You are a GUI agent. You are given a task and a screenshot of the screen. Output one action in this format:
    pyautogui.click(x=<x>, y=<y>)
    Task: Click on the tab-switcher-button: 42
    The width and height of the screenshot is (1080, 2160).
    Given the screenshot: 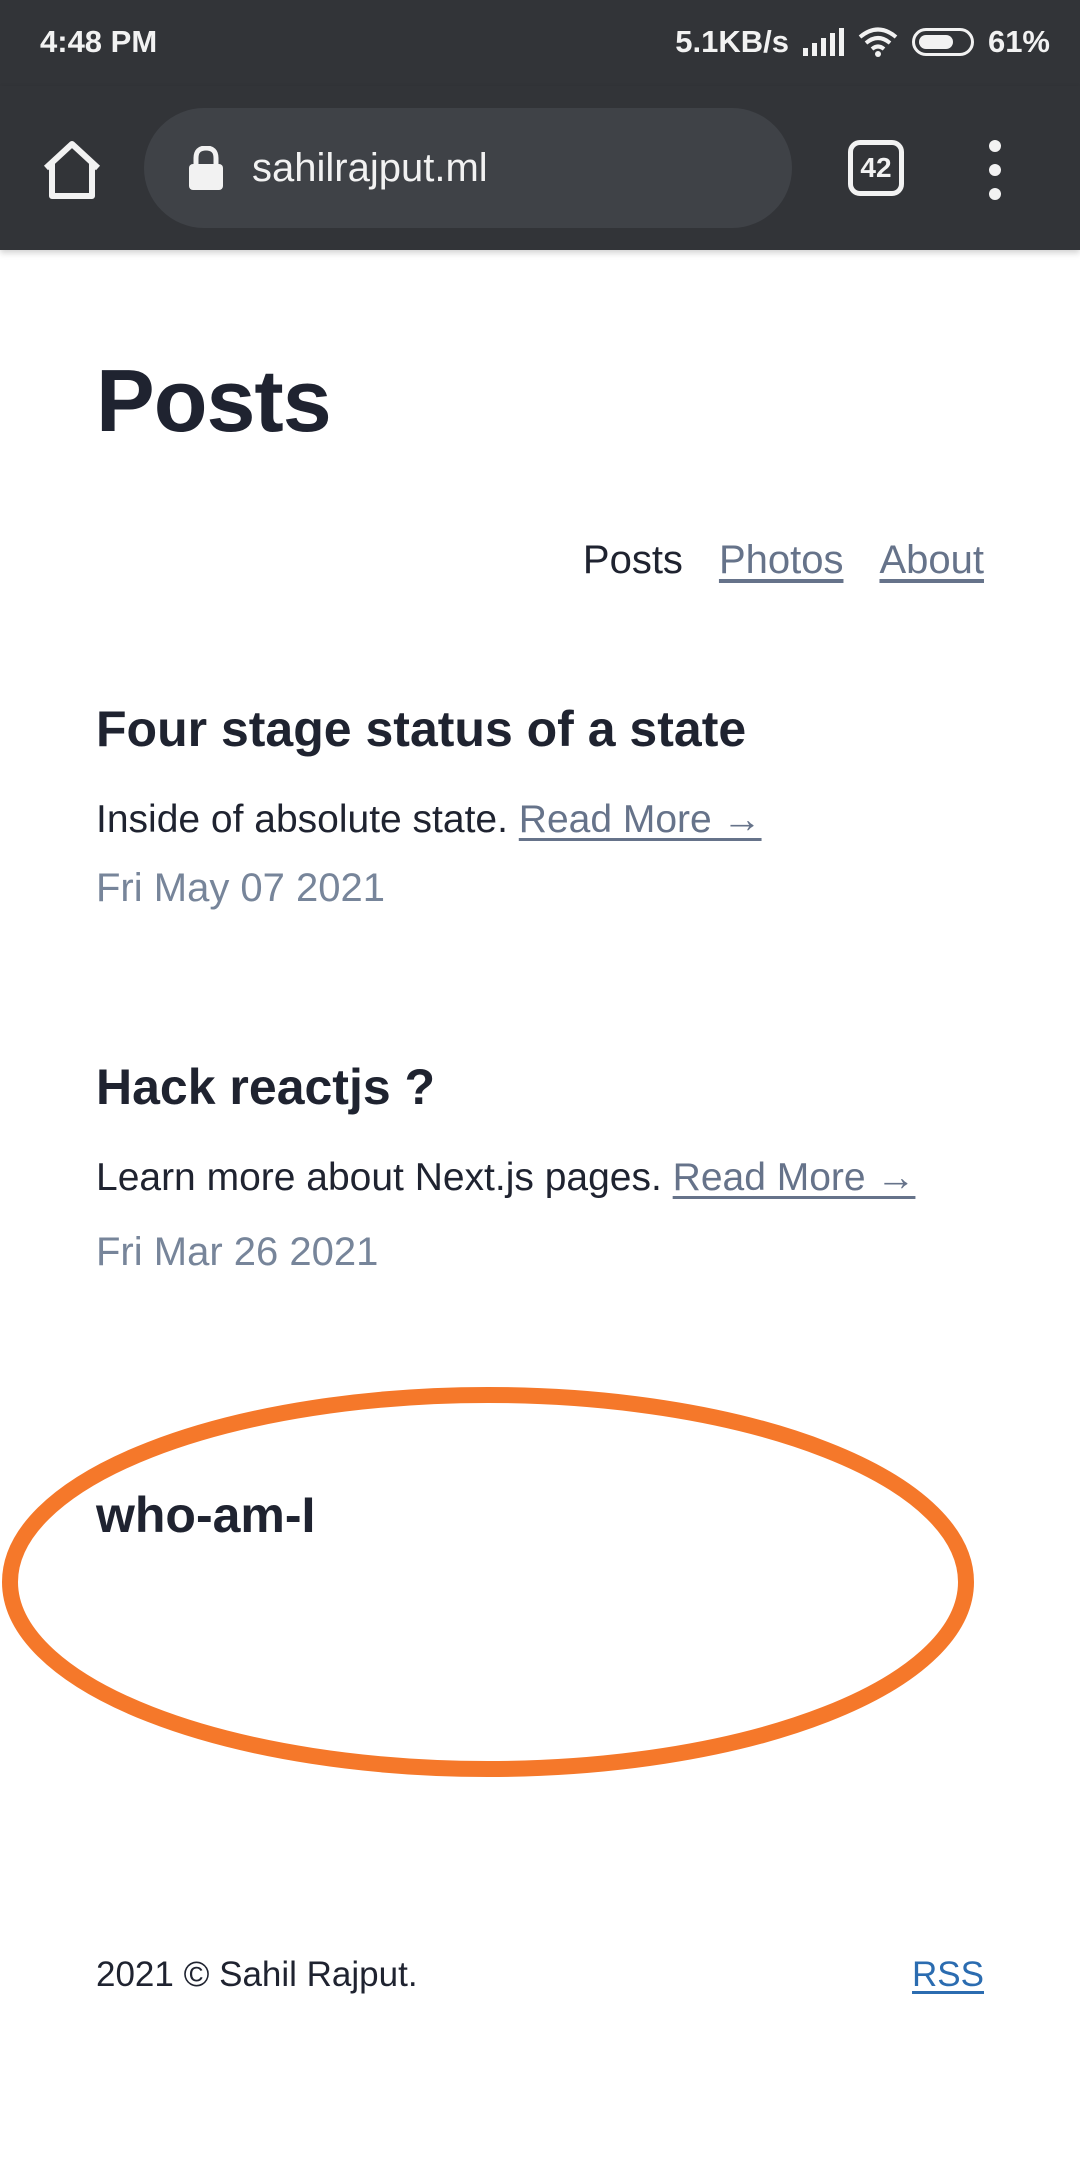 What is the action you would take?
    pyautogui.click(x=876, y=168)
    